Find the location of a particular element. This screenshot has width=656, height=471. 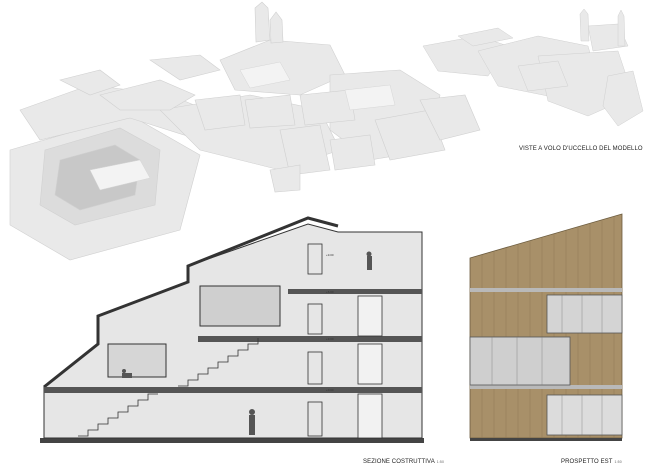

section-caption: SEZIONE COSTRUTTIVA 1:50 is located at coordinates (404, 462).